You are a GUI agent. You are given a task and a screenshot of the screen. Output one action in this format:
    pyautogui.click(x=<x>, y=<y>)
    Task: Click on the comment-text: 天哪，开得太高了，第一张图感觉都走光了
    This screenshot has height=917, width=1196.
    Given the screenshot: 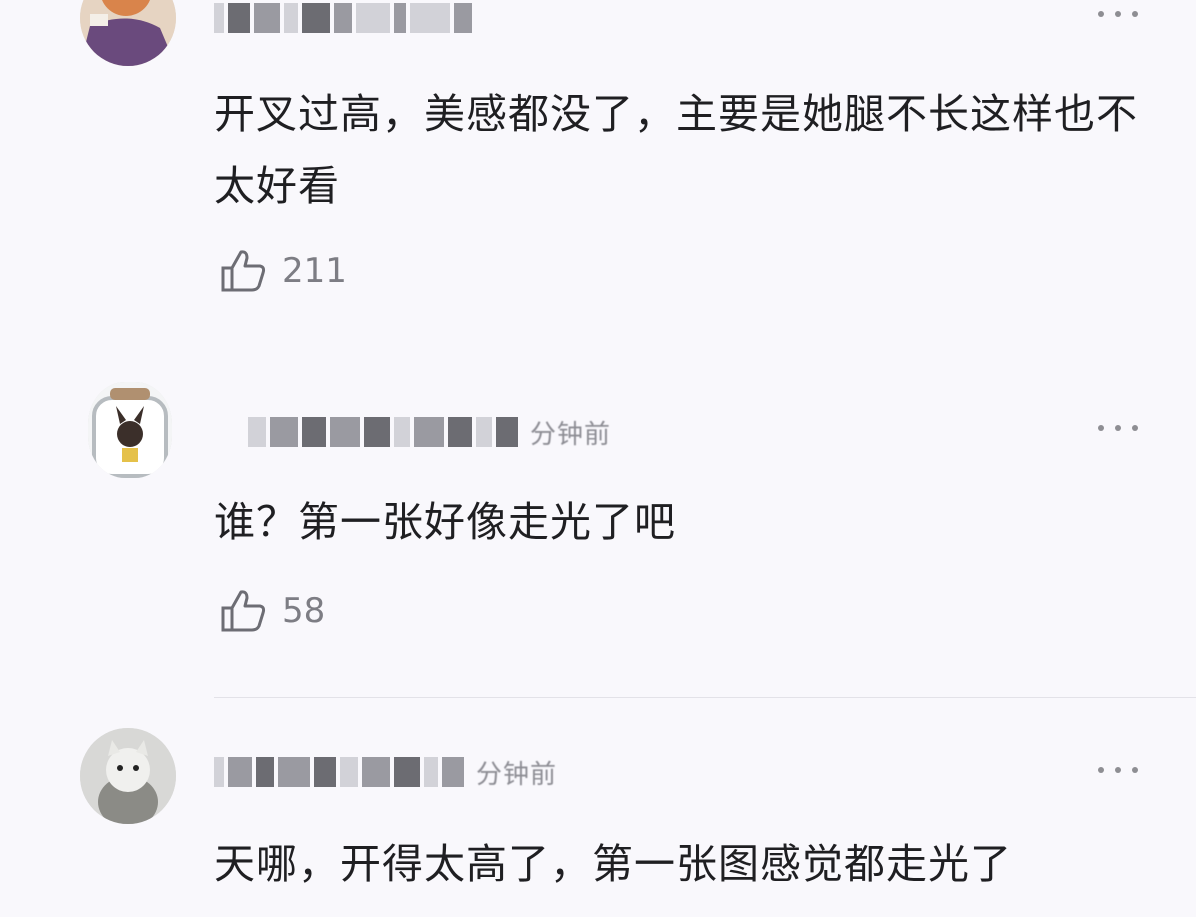 What is the action you would take?
    pyautogui.click(x=613, y=864)
    